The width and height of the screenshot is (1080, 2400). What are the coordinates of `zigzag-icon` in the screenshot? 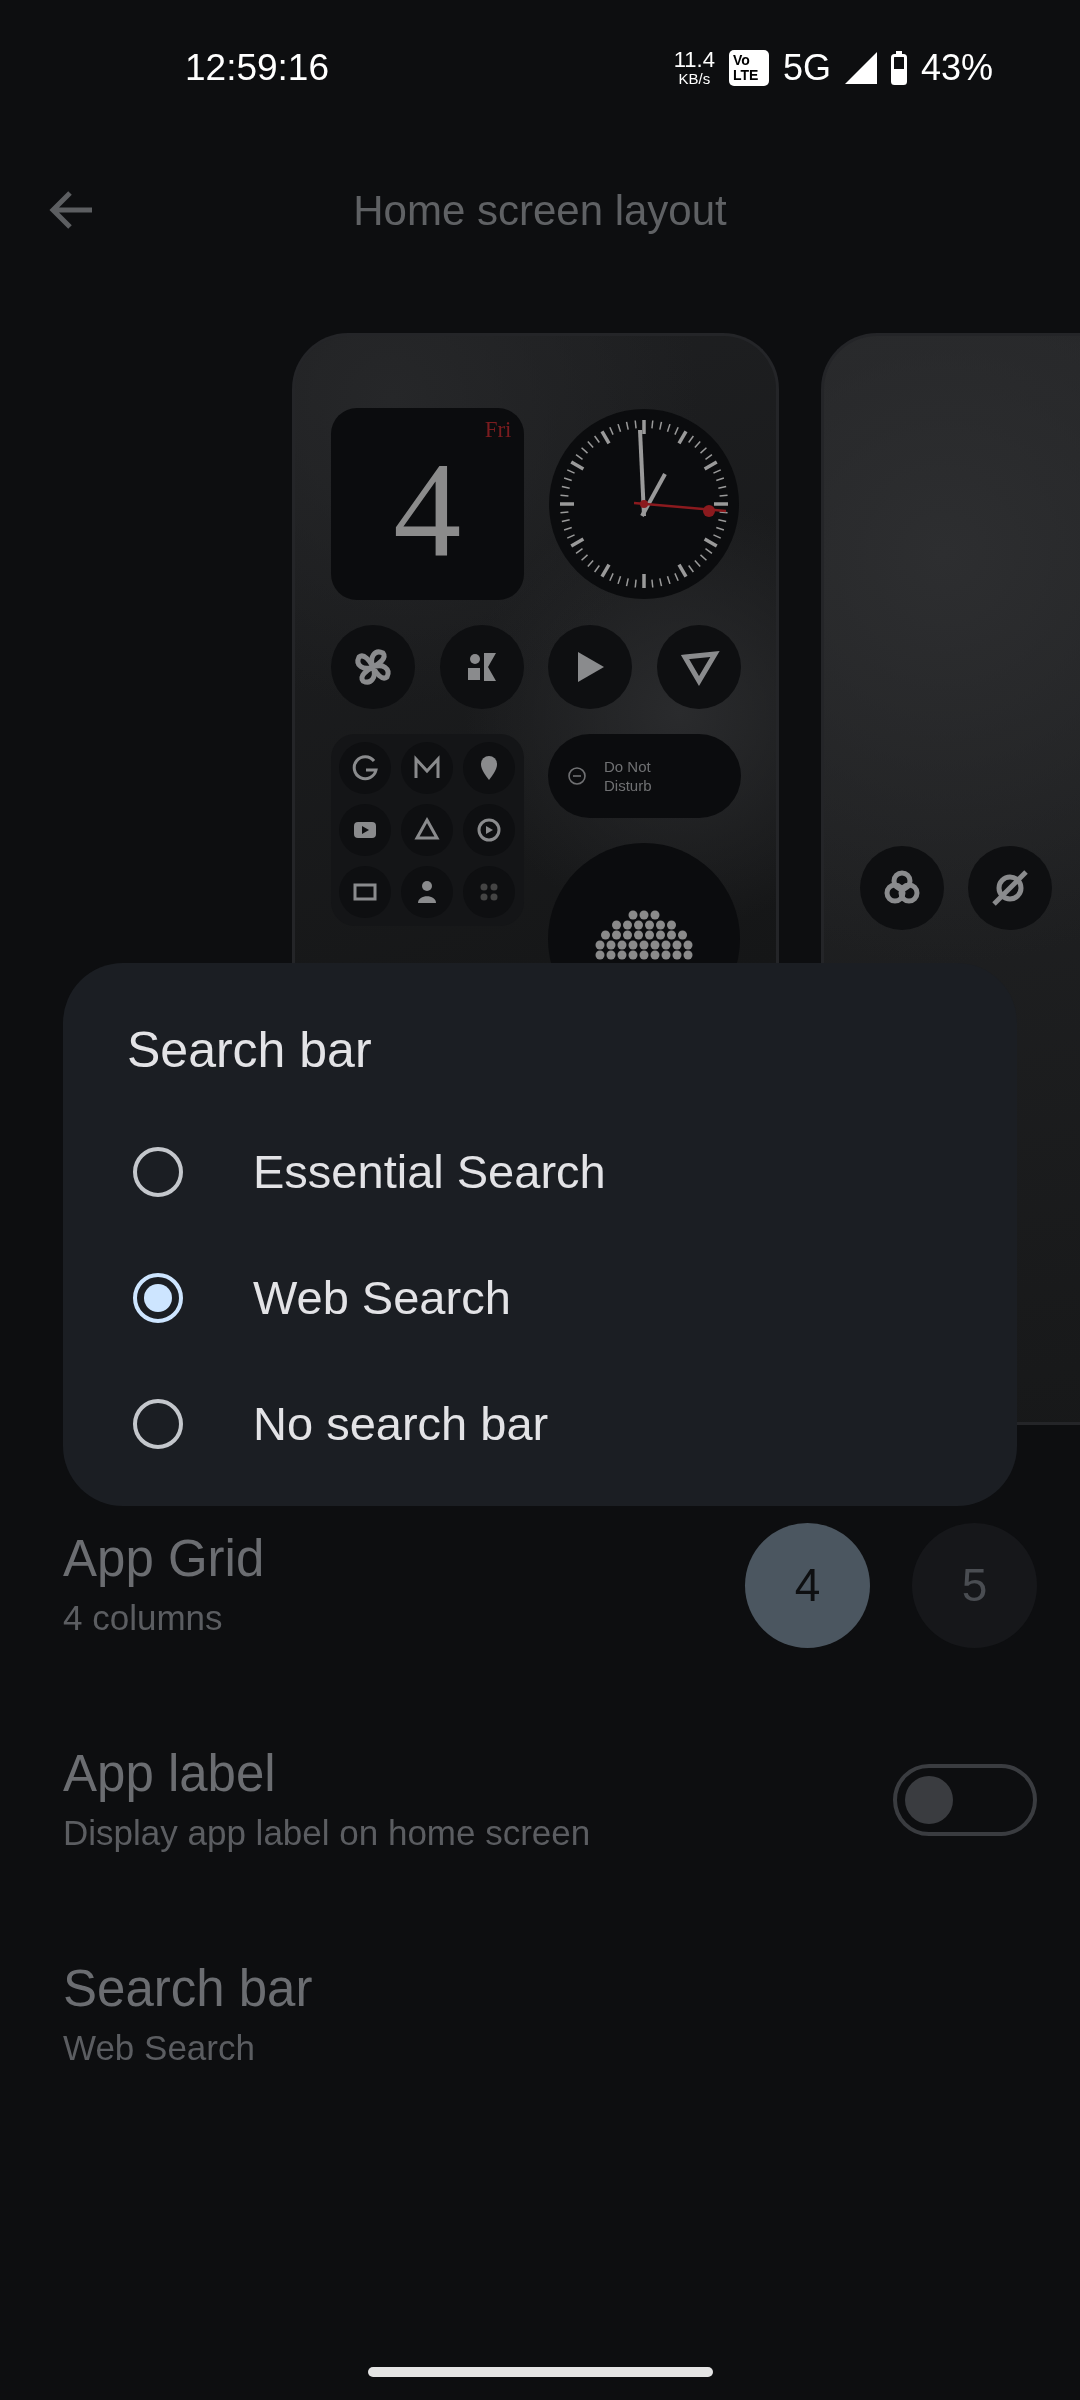 It's located at (427, 768).